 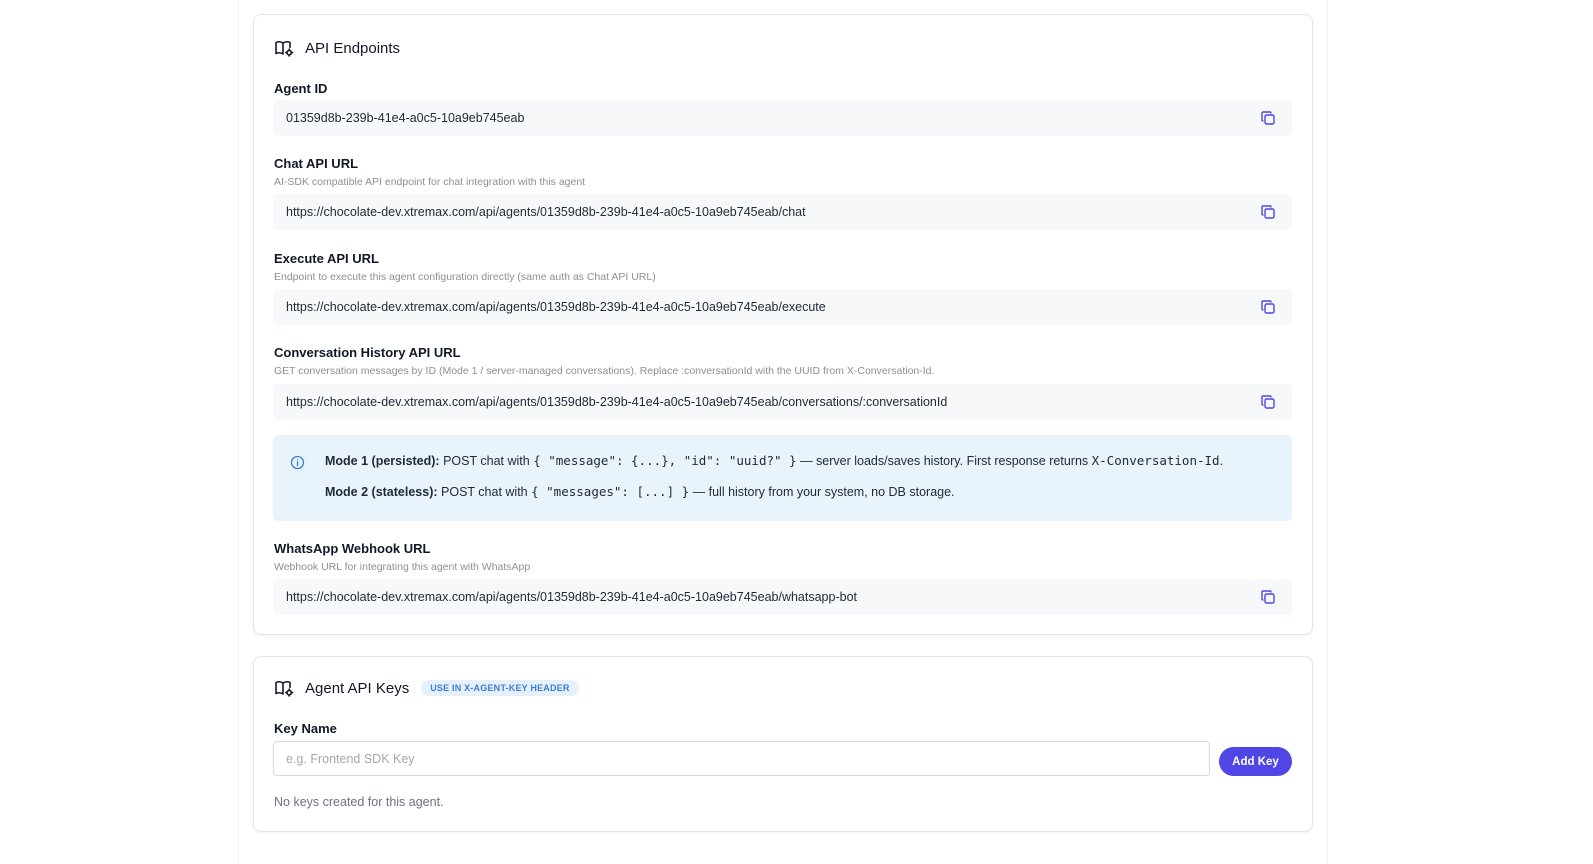 What do you see at coordinates (500, 688) in the screenshot?
I see `x-agent-key-header-badge: USE IN X-AGENT-KEY HEADER` at bounding box center [500, 688].